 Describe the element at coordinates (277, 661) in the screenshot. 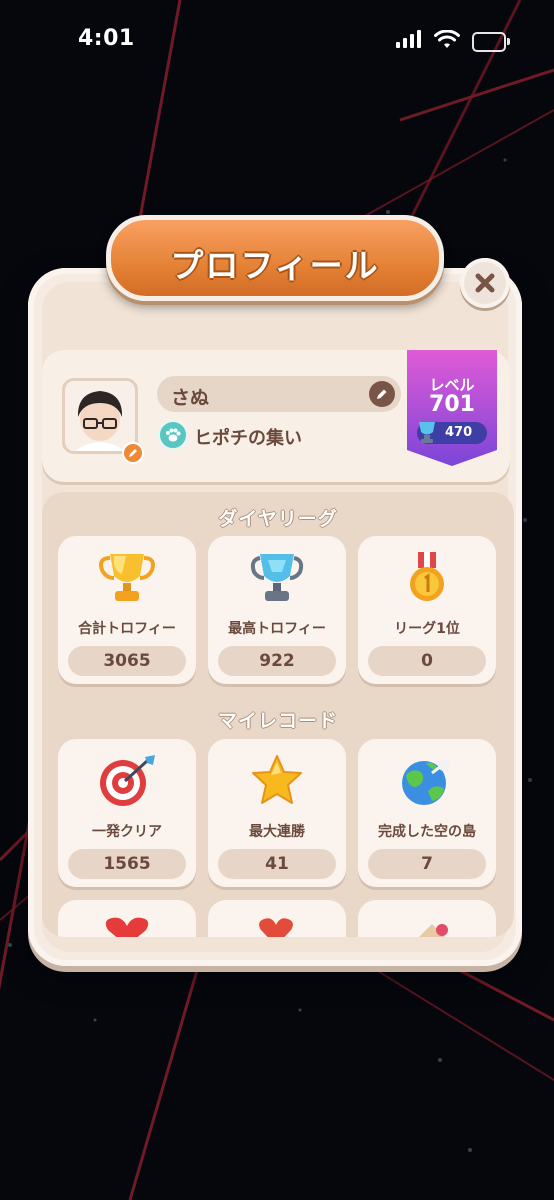

I see `stat-value: 922` at that location.